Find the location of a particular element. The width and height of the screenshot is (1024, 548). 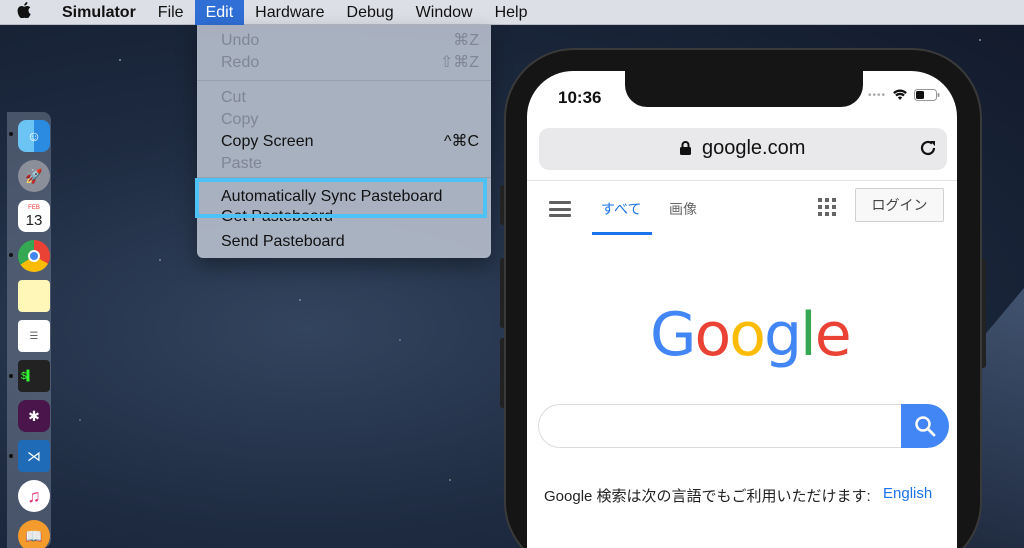

menu-item-send-pasteboard: Send Pasteboard is located at coordinates (344, 242).